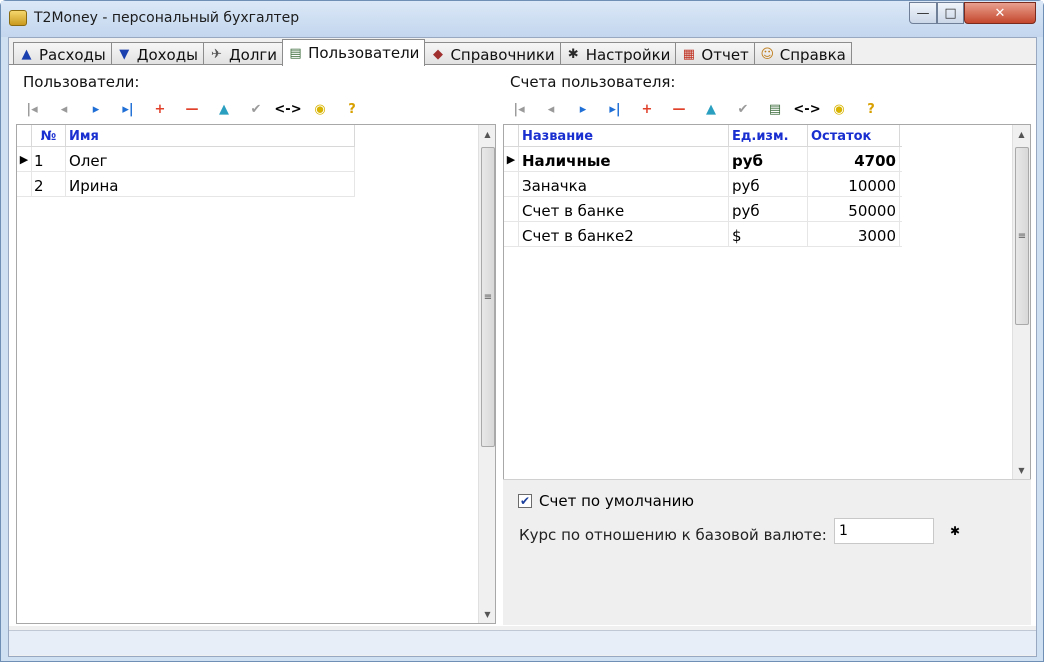  Describe the element at coordinates (624, 135) in the screenshot. I see `column-header-title: Название` at that location.